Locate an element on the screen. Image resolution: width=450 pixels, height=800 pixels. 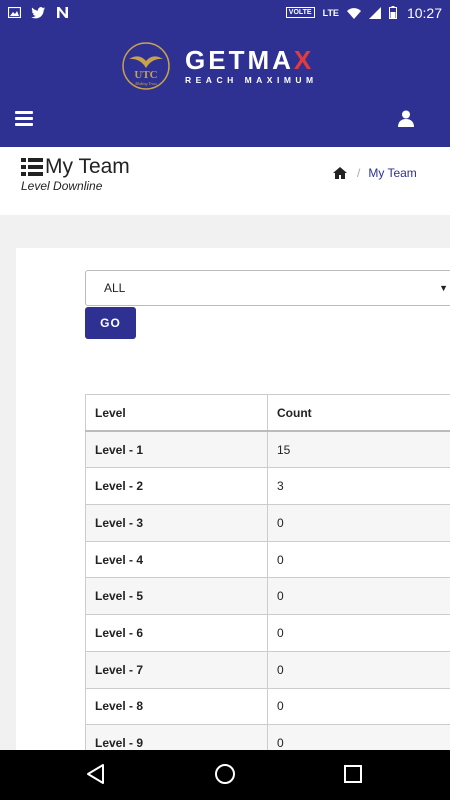
svg-text: UTC is located at coordinates (145, 75).